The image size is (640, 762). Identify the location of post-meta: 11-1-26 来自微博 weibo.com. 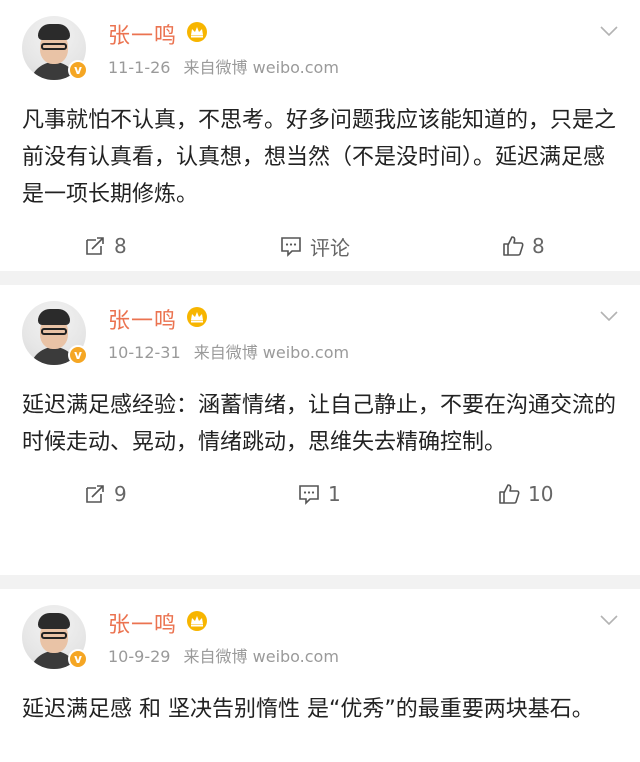
(223, 66).